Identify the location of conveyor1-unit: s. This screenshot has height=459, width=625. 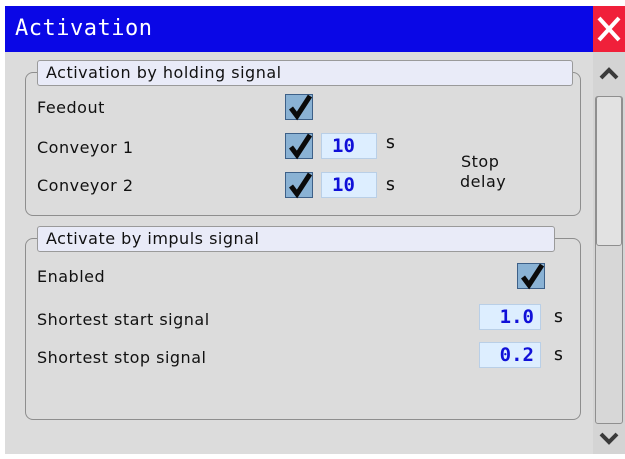
(390, 142).